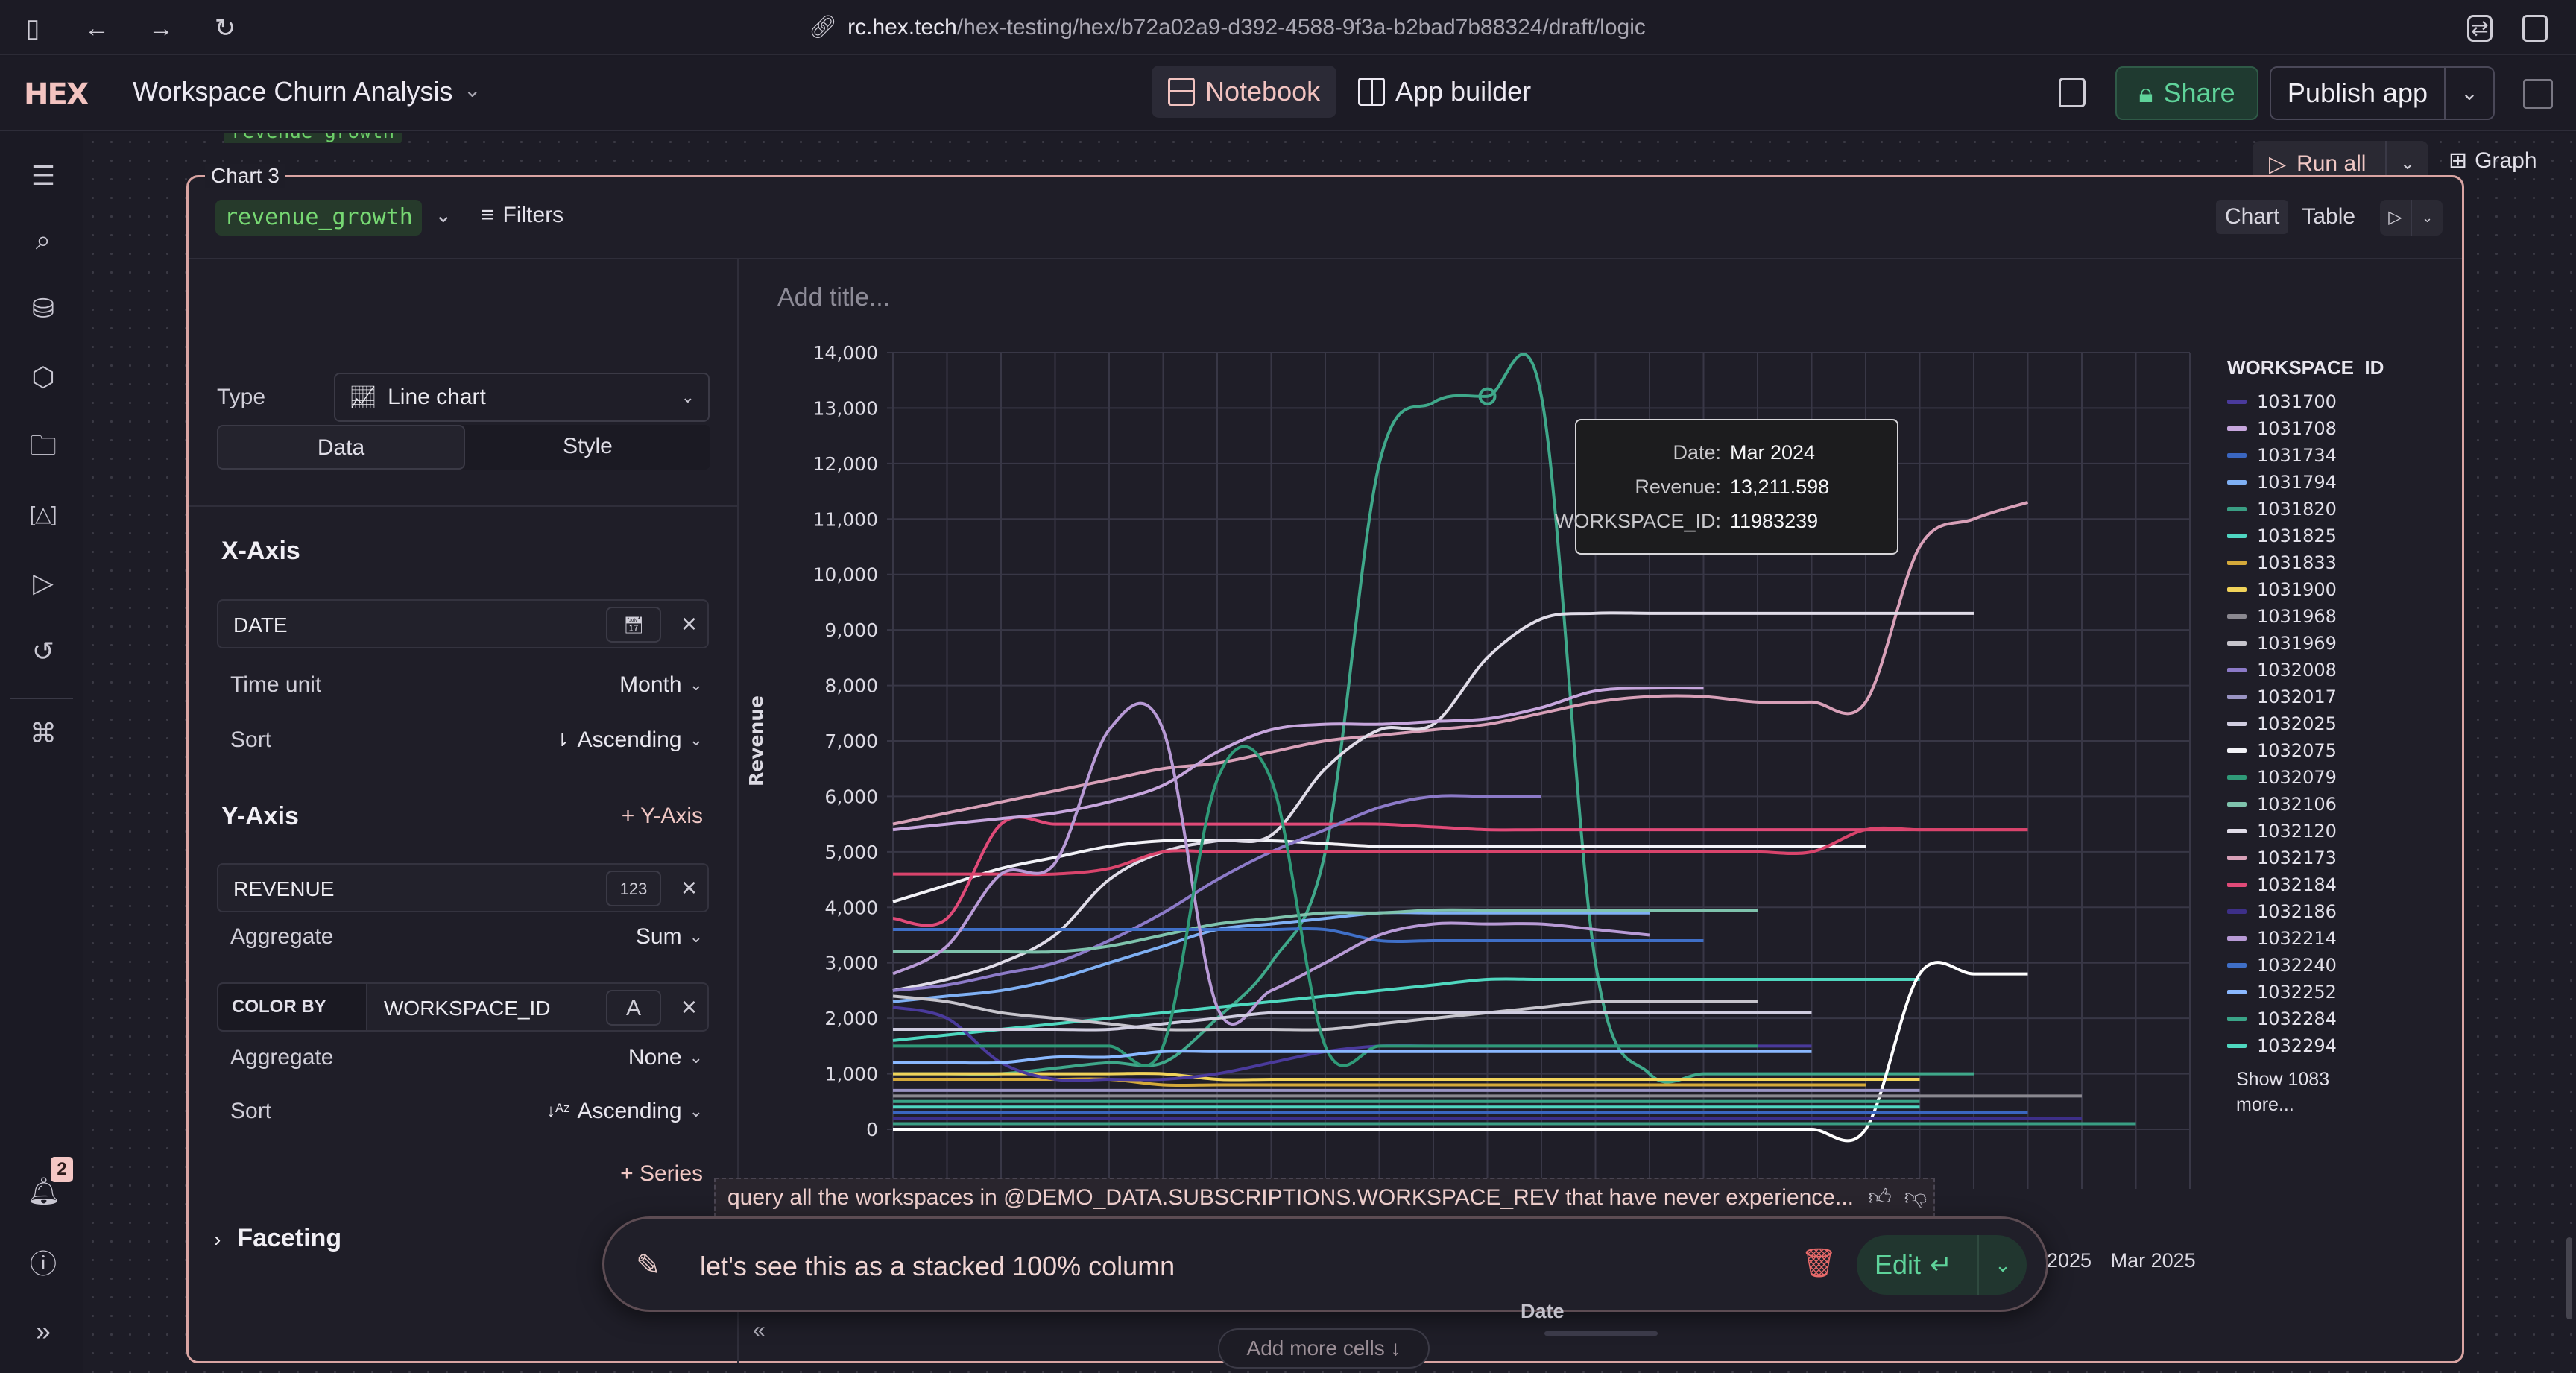 The image size is (2576, 1373). Describe the element at coordinates (43, 651) in the screenshot. I see `history-icon: ↺` at that location.